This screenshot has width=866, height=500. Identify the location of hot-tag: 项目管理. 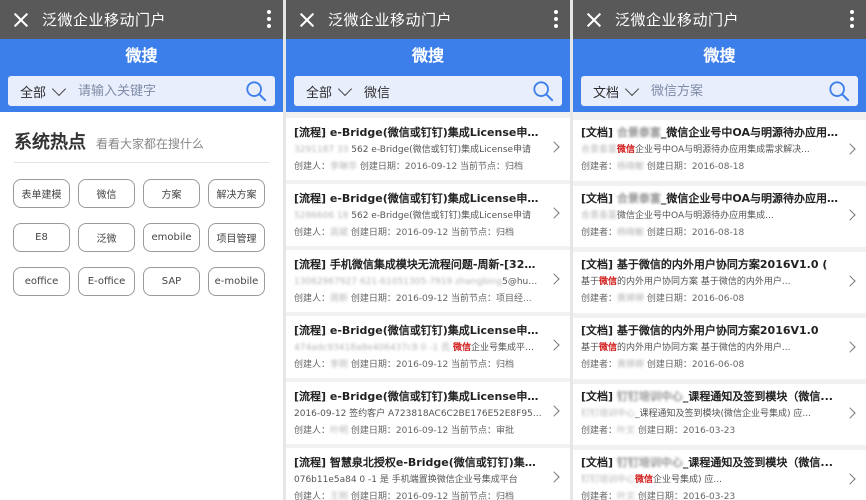
(236, 237).